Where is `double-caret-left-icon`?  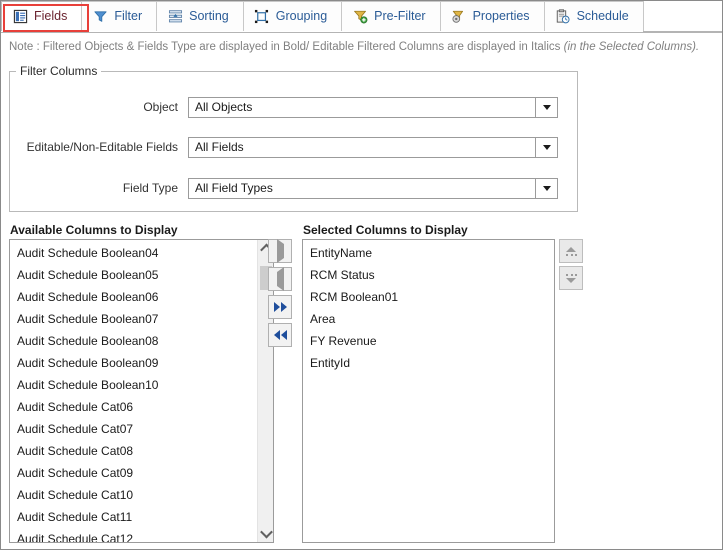 double-caret-left-icon is located at coordinates (280, 335).